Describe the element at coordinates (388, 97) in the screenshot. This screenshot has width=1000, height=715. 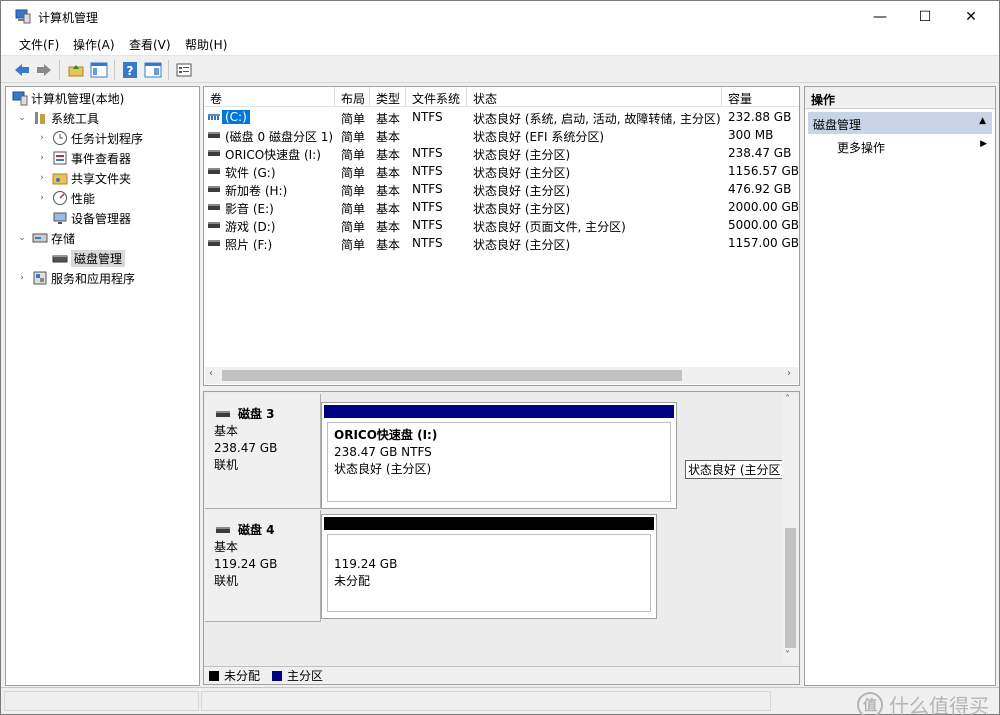
I see `column-type: 类型` at that location.